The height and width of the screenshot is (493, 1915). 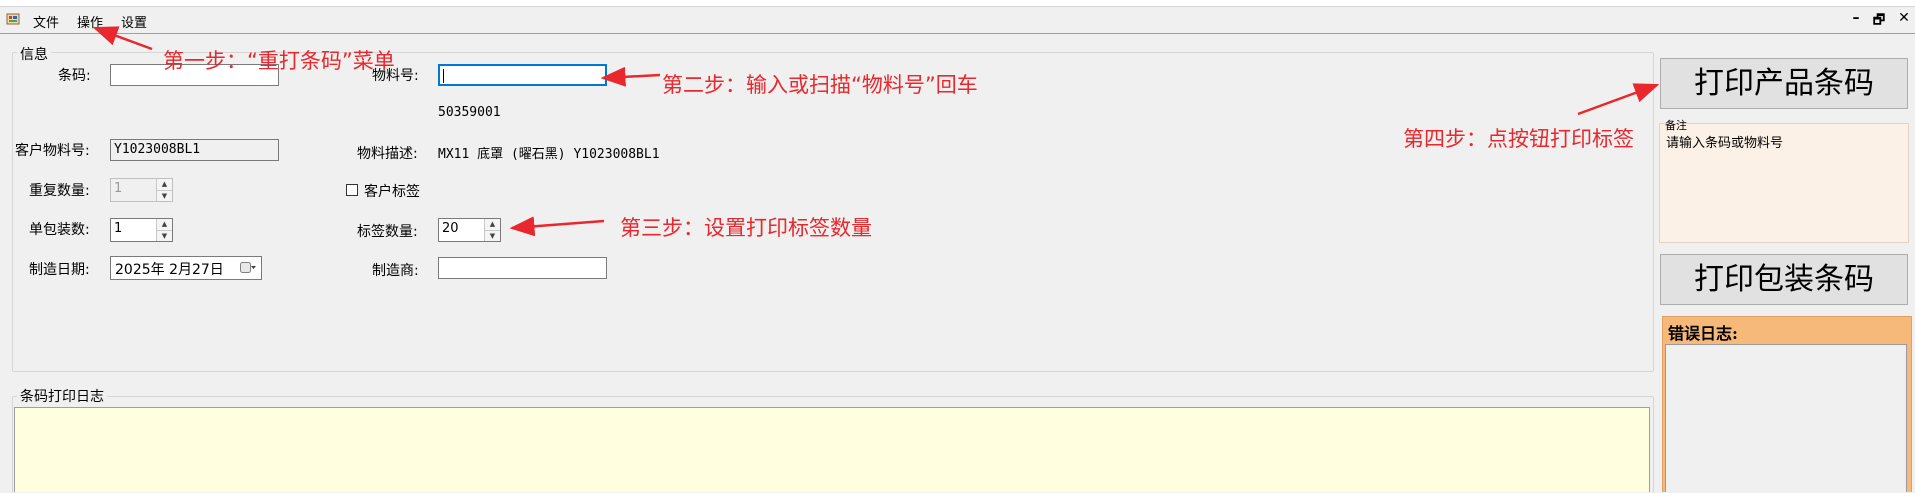 What do you see at coordinates (1725, 143) in the screenshot?
I see `note-text: 请输入条码或物料号` at bounding box center [1725, 143].